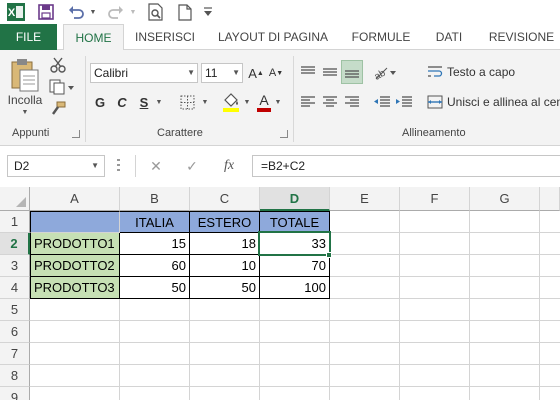 The height and width of the screenshot is (400, 560). I want to click on tab-formule: FORMULE, so click(381, 37).